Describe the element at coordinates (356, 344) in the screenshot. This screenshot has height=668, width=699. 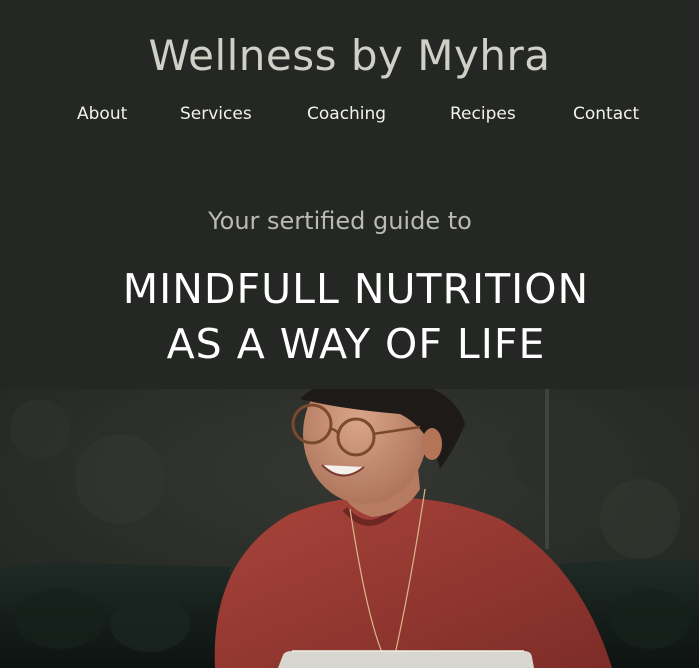
I see `hero-headline-line-2: AS A WAY OF LIFE` at that location.